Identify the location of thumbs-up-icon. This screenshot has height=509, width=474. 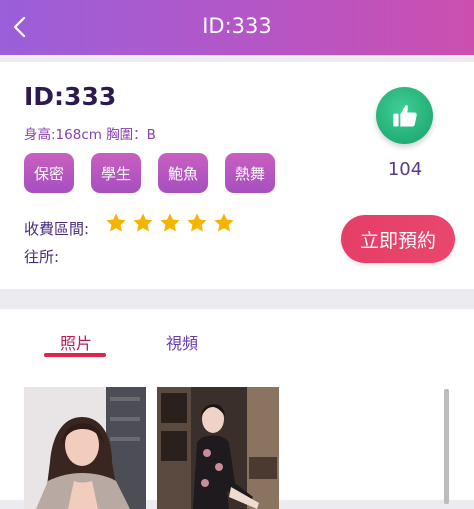
(404, 115).